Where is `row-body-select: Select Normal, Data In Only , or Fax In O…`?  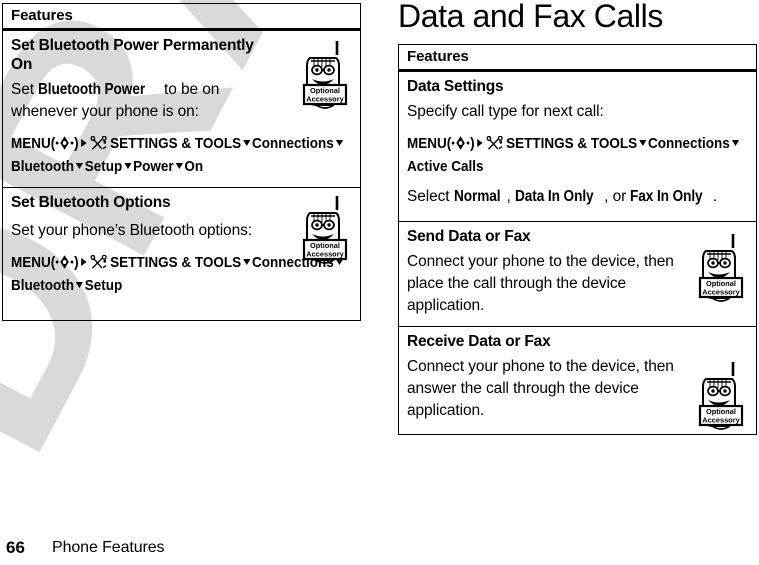
row-body-select: Select Normal, Data In Only , or Fax In O… is located at coordinates (577, 197).